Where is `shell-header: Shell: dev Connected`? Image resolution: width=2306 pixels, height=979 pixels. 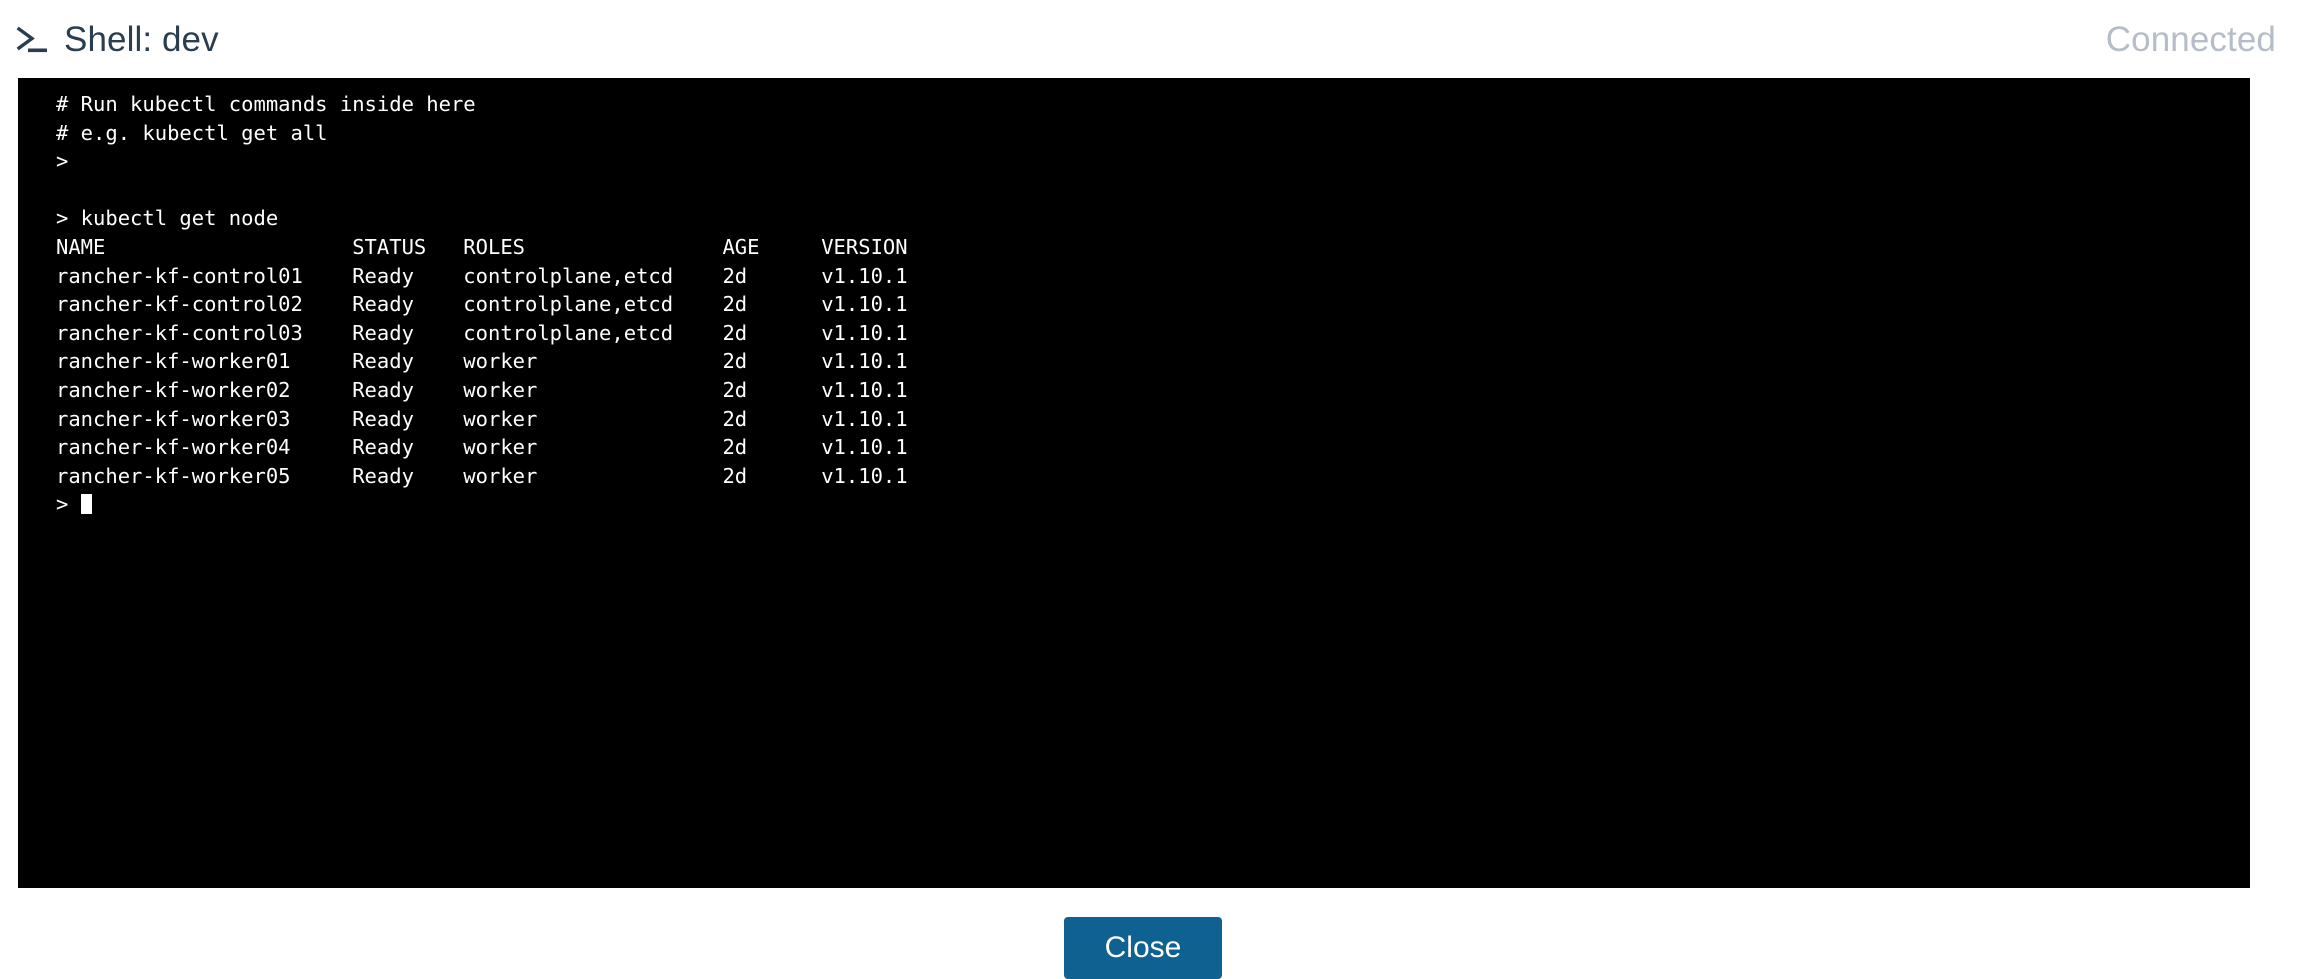
shell-header: Shell: dev Connected is located at coordinates (1153, 39).